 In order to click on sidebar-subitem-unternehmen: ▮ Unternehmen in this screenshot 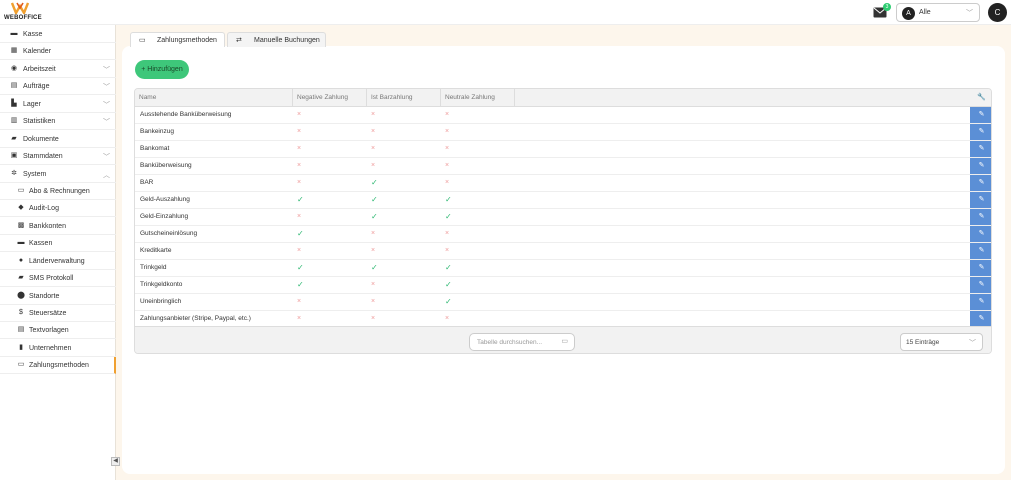, I will do `click(58, 348)`.